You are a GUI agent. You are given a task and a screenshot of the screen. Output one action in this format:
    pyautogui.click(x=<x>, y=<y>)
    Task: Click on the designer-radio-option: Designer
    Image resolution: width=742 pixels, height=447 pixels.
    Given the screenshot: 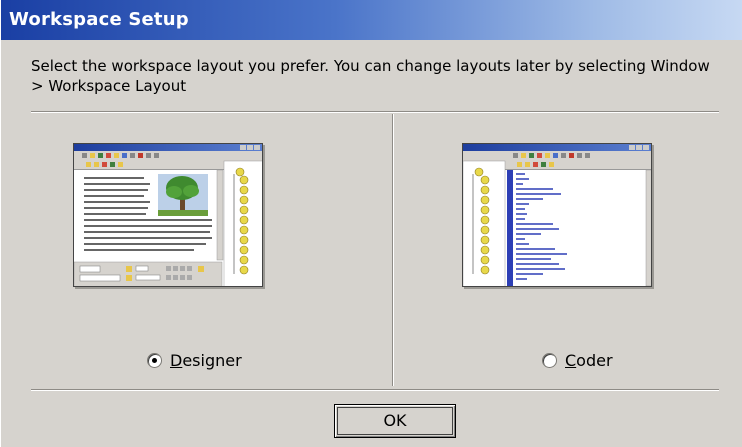 What is the action you would take?
    pyautogui.click(x=194, y=360)
    